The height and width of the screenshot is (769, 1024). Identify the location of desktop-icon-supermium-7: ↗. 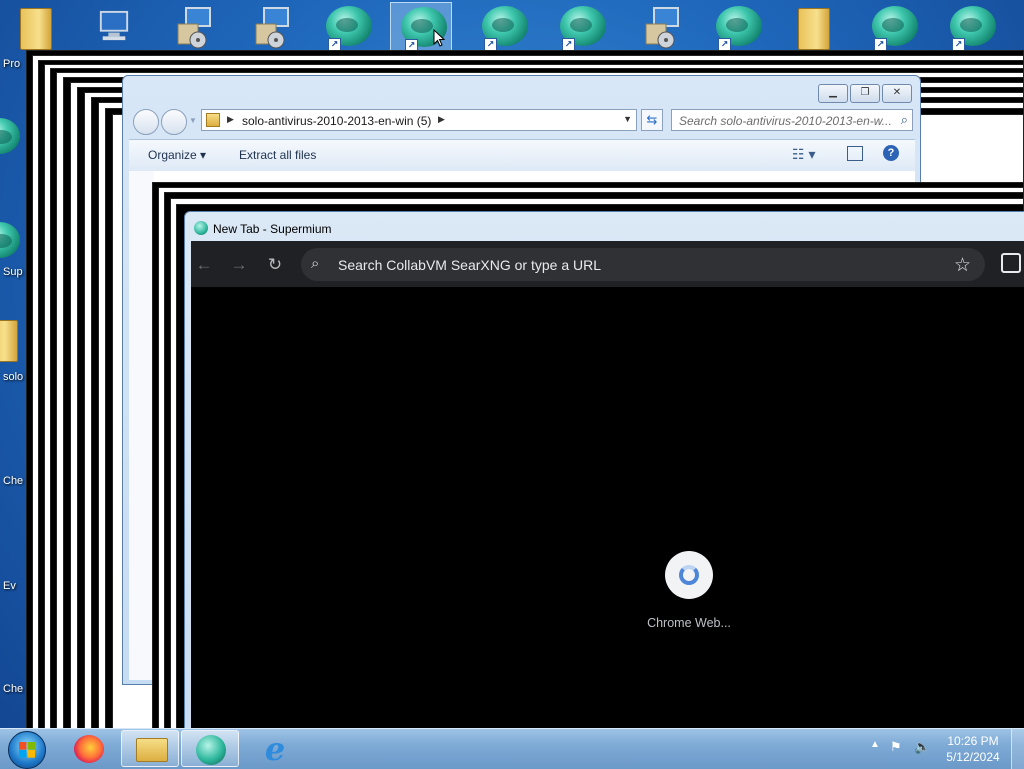
(975, 27).